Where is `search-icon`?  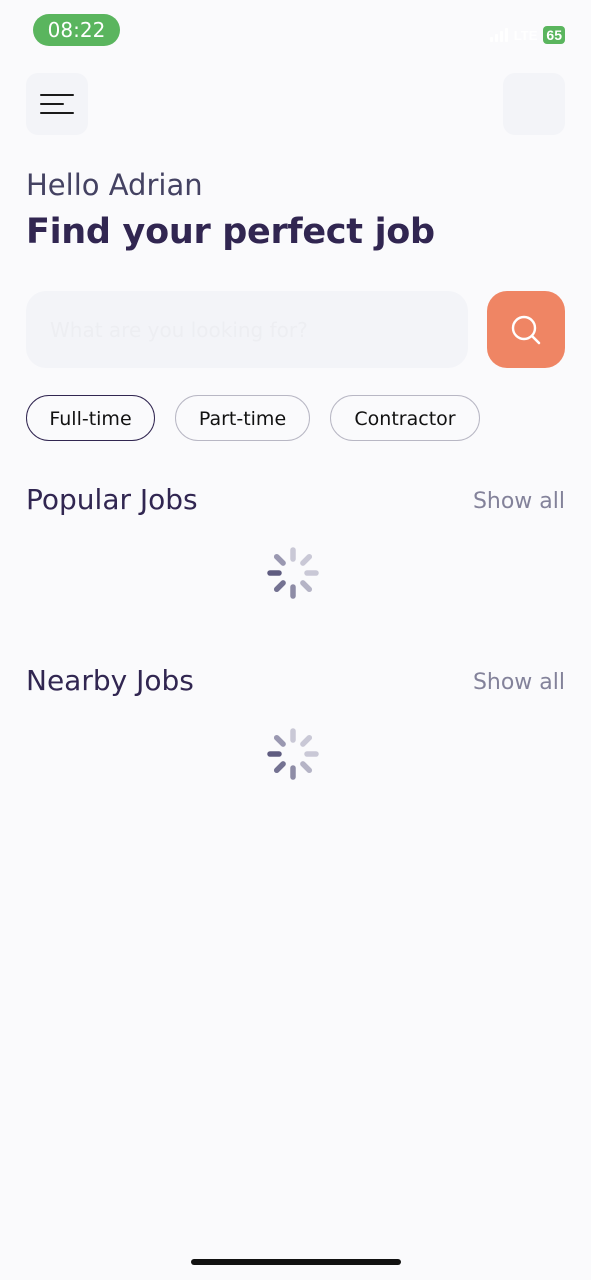
search-icon is located at coordinates (526, 329).